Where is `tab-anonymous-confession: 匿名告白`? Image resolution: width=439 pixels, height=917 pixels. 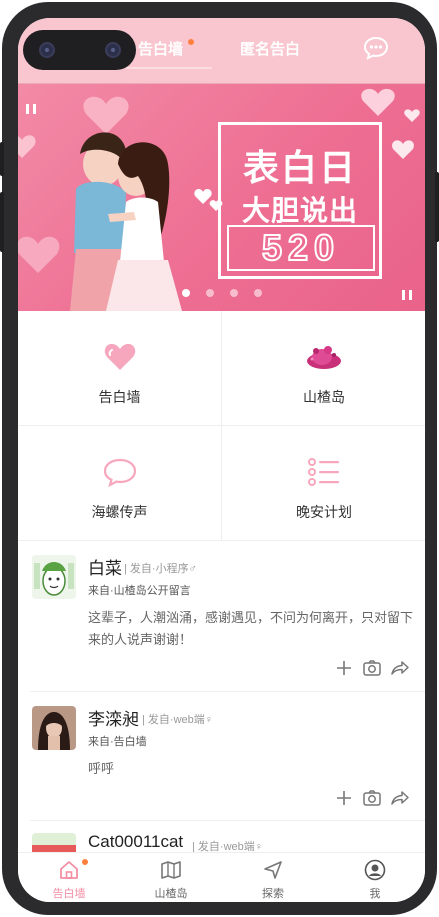 tab-anonymous-confession: 匿名告白 is located at coordinates (270, 48).